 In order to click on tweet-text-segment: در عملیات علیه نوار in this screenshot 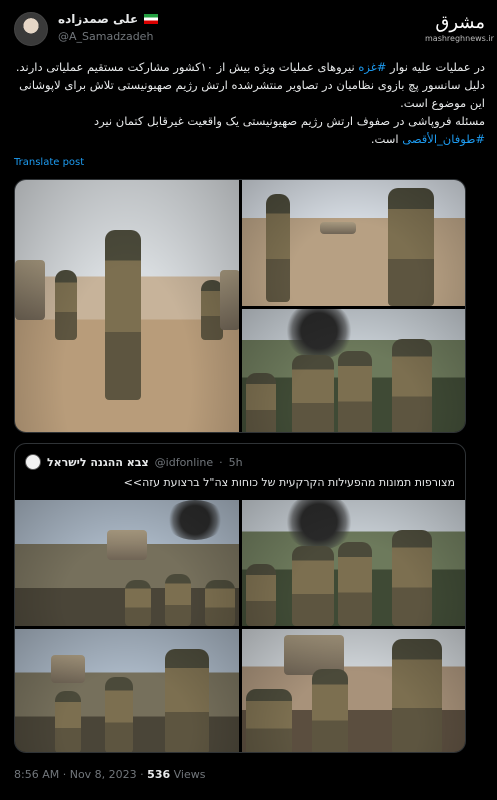, I will do `click(435, 67)`.